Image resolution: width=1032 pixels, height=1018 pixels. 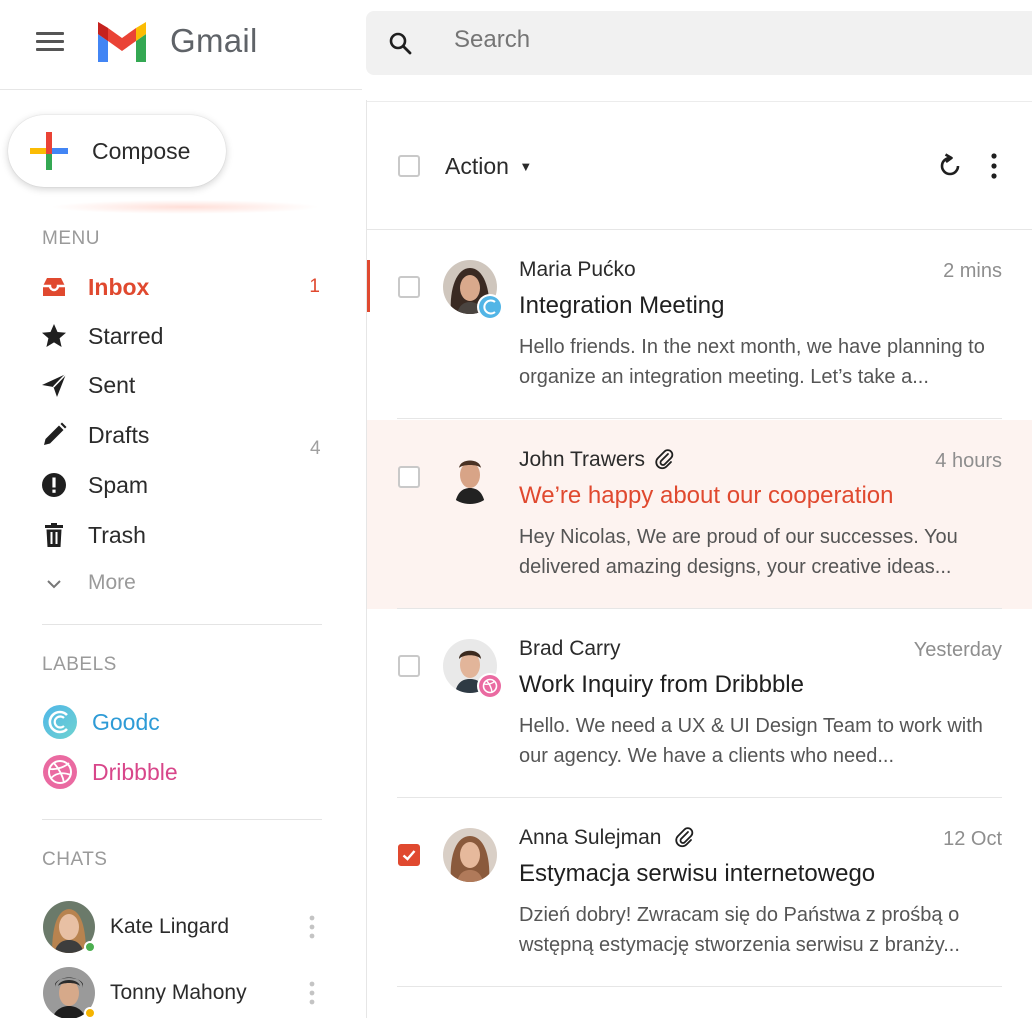 What do you see at coordinates (590, 837) in the screenshot?
I see `email-sender: Anna Sulejman` at bounding box center [590, 837].